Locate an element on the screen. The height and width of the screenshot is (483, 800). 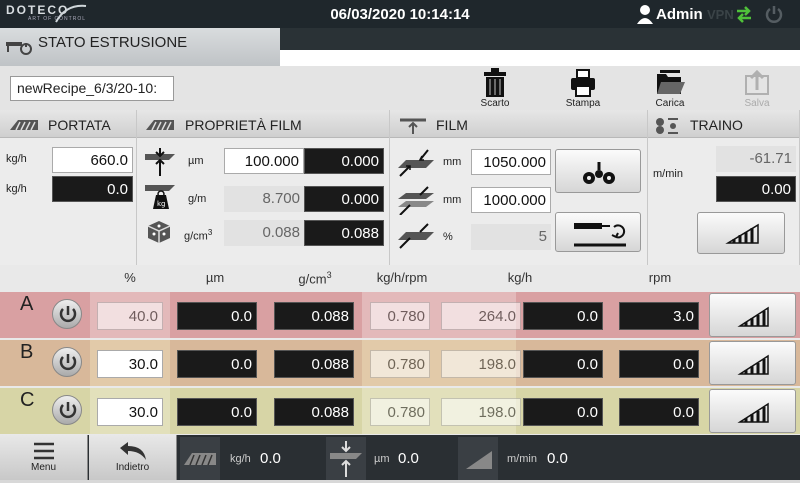
row-b-rpm-value: 0.0 is located at coordinates (659, 364).